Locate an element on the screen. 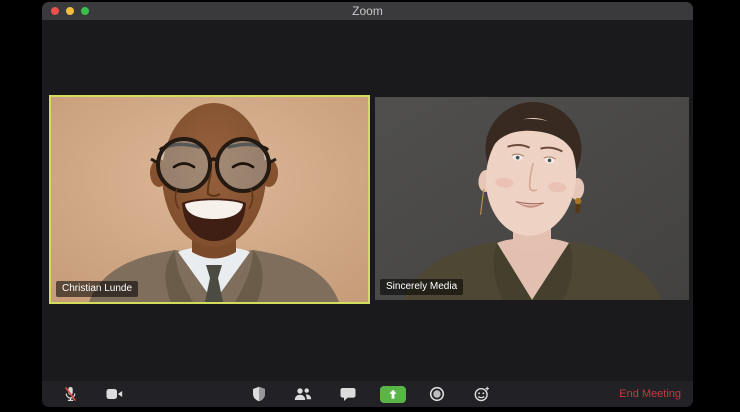 This screenshot has height=412, width=740. participant-name: Christian Lunde is located at coordinates (97, 288).